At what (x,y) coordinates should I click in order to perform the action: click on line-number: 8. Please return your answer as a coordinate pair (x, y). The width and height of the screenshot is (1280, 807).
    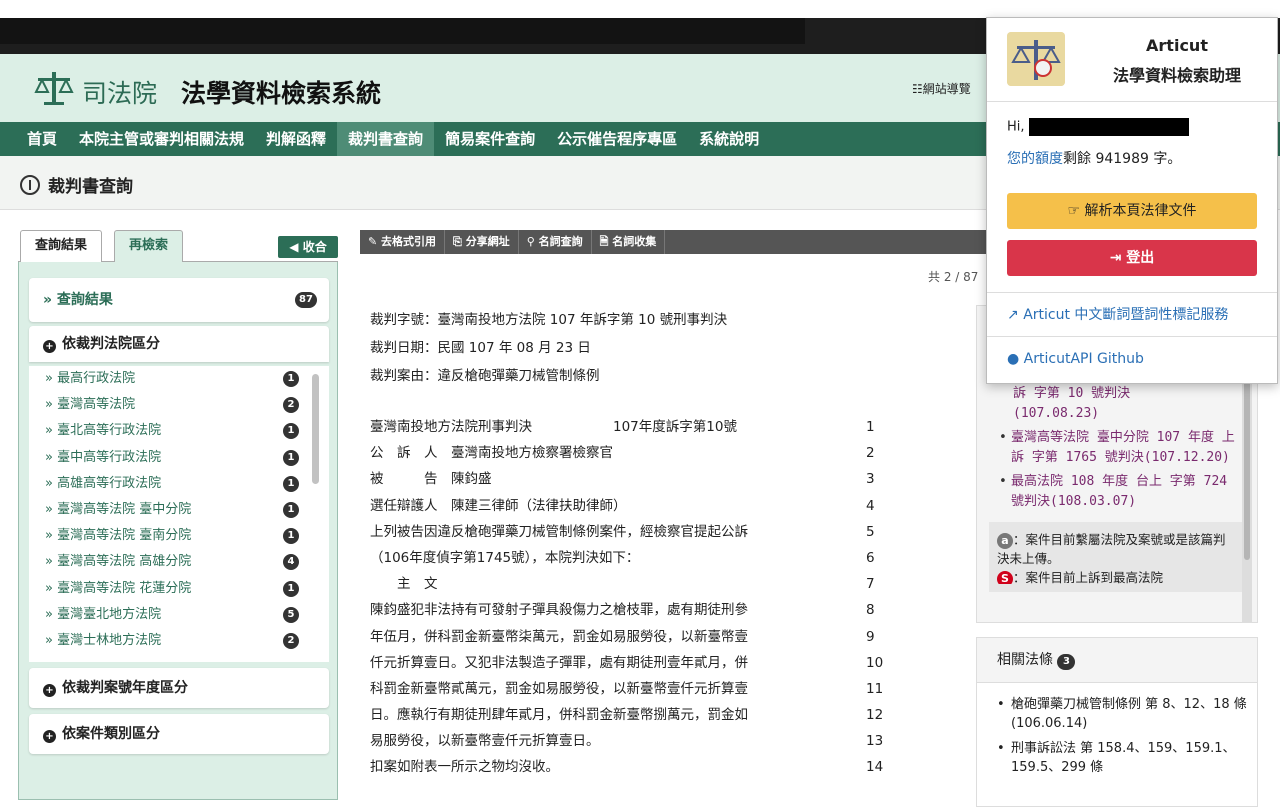
    Looking at the image, I should click on (870, 610).